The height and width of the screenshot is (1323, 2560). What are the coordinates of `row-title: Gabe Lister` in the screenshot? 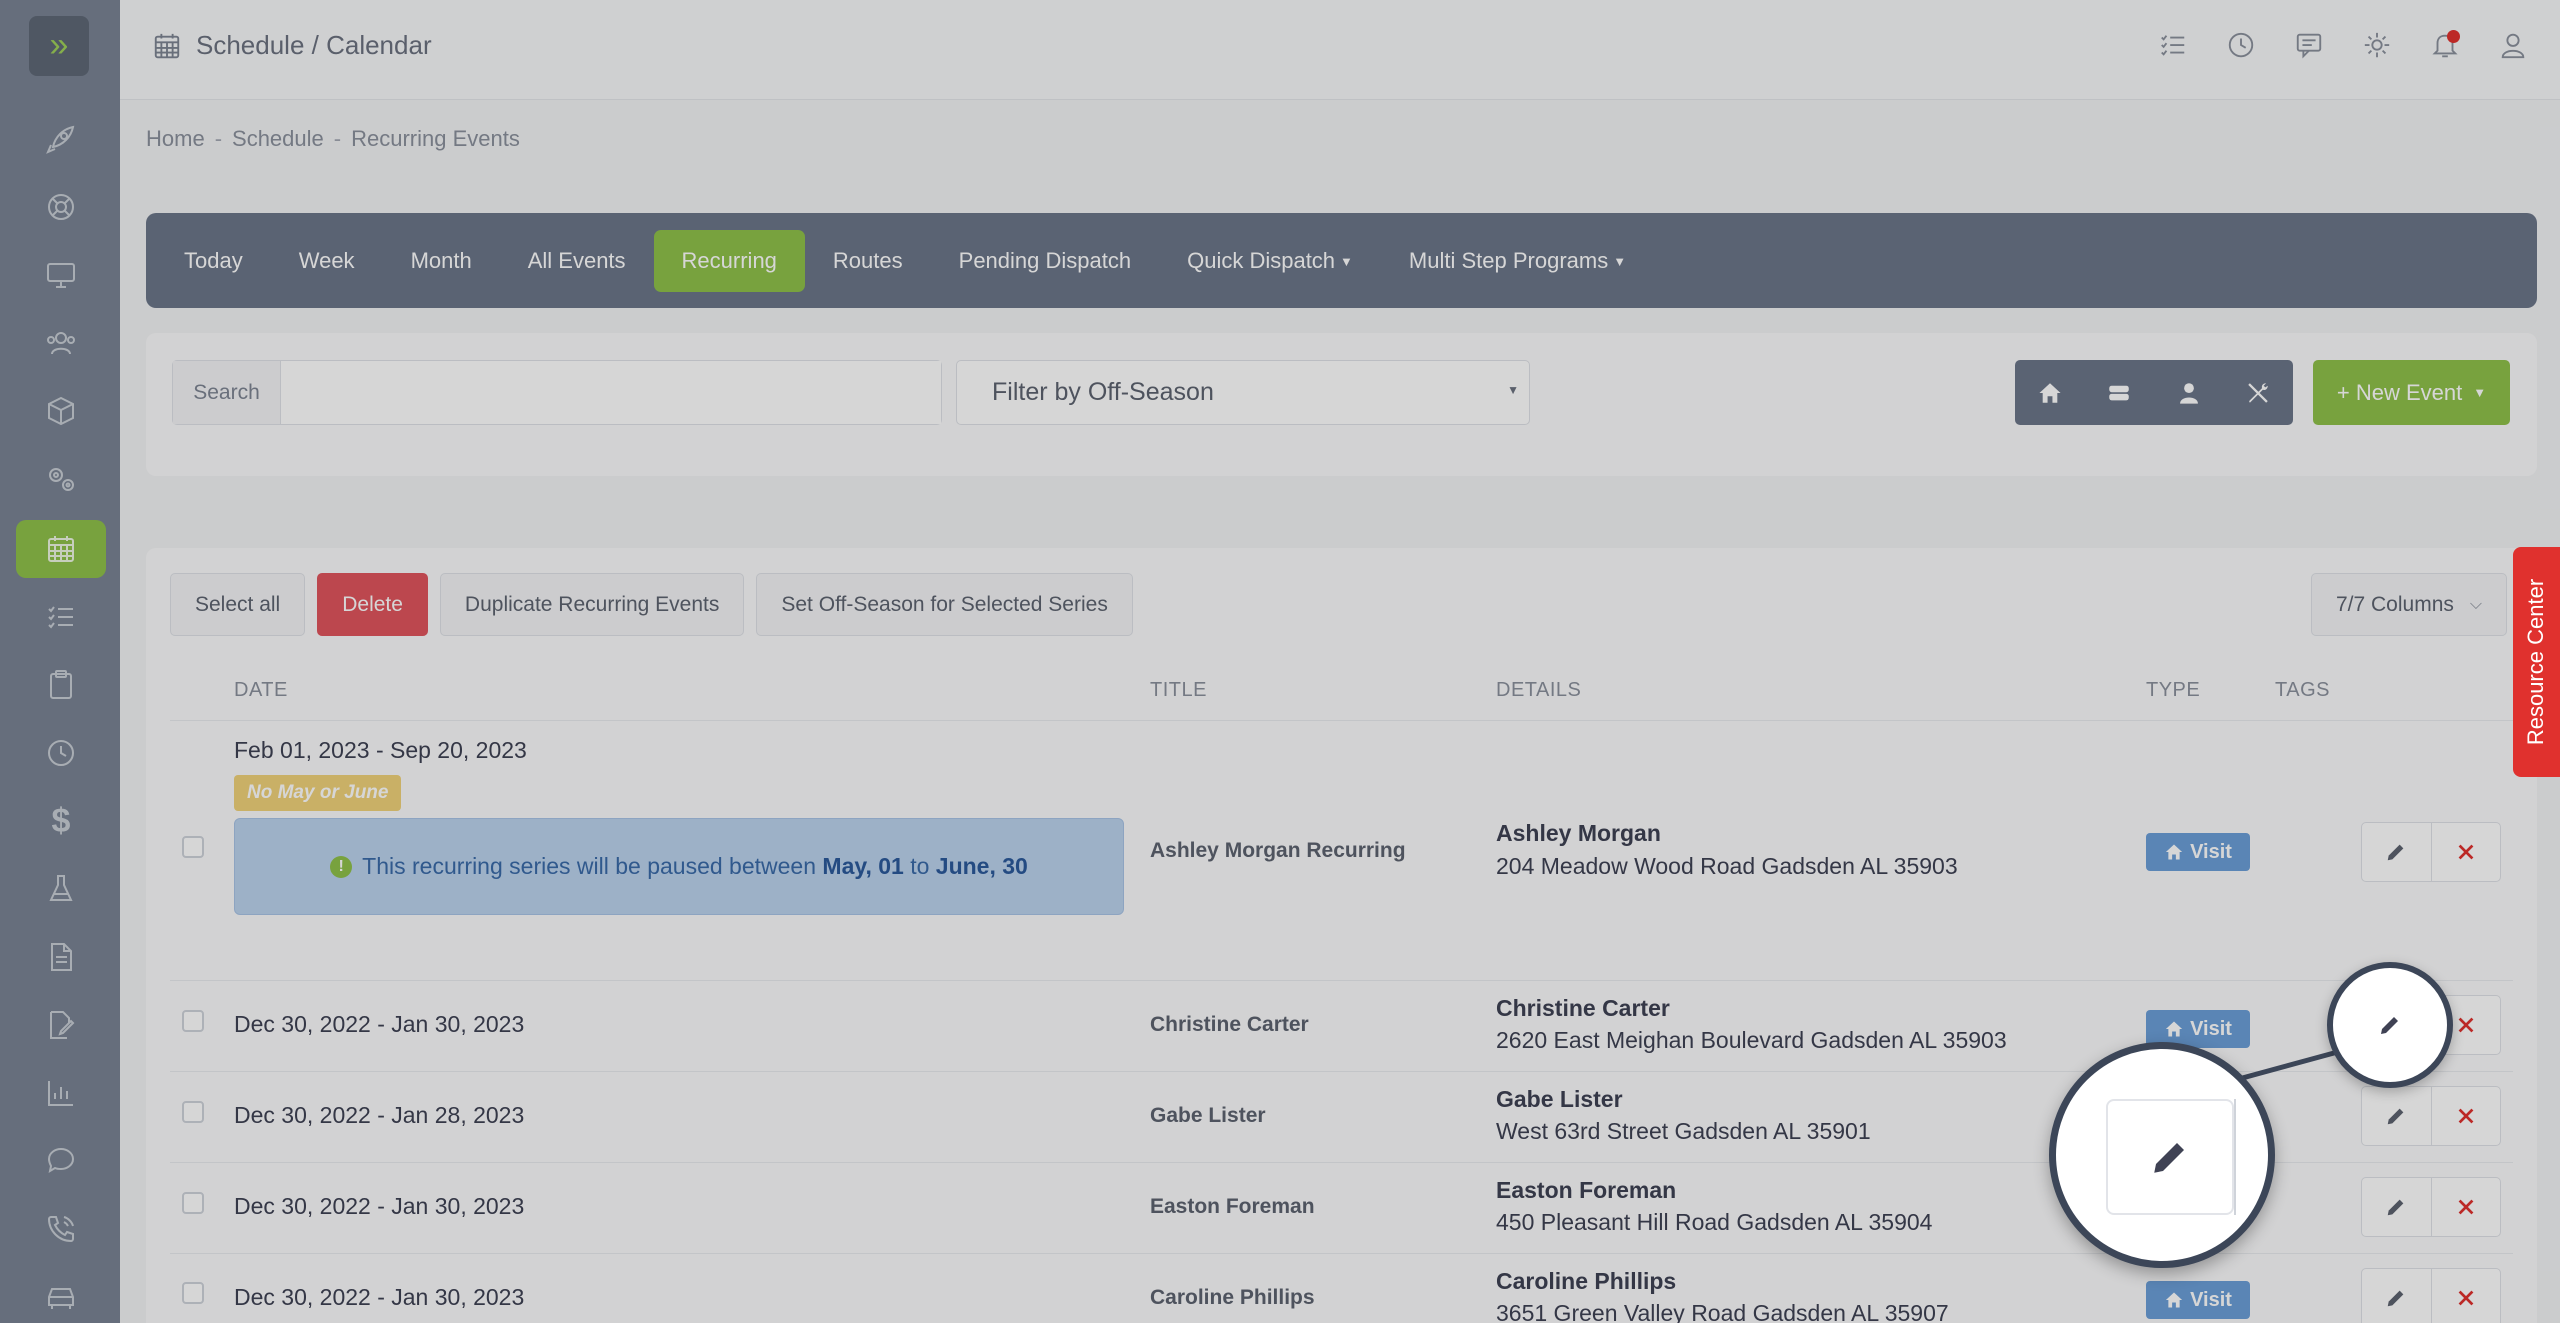 It's located at (1208, 1116).